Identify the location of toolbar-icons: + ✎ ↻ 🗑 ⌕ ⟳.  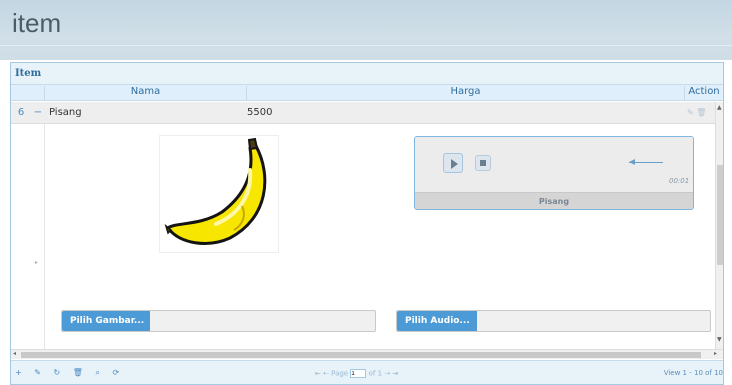
(69, 373).